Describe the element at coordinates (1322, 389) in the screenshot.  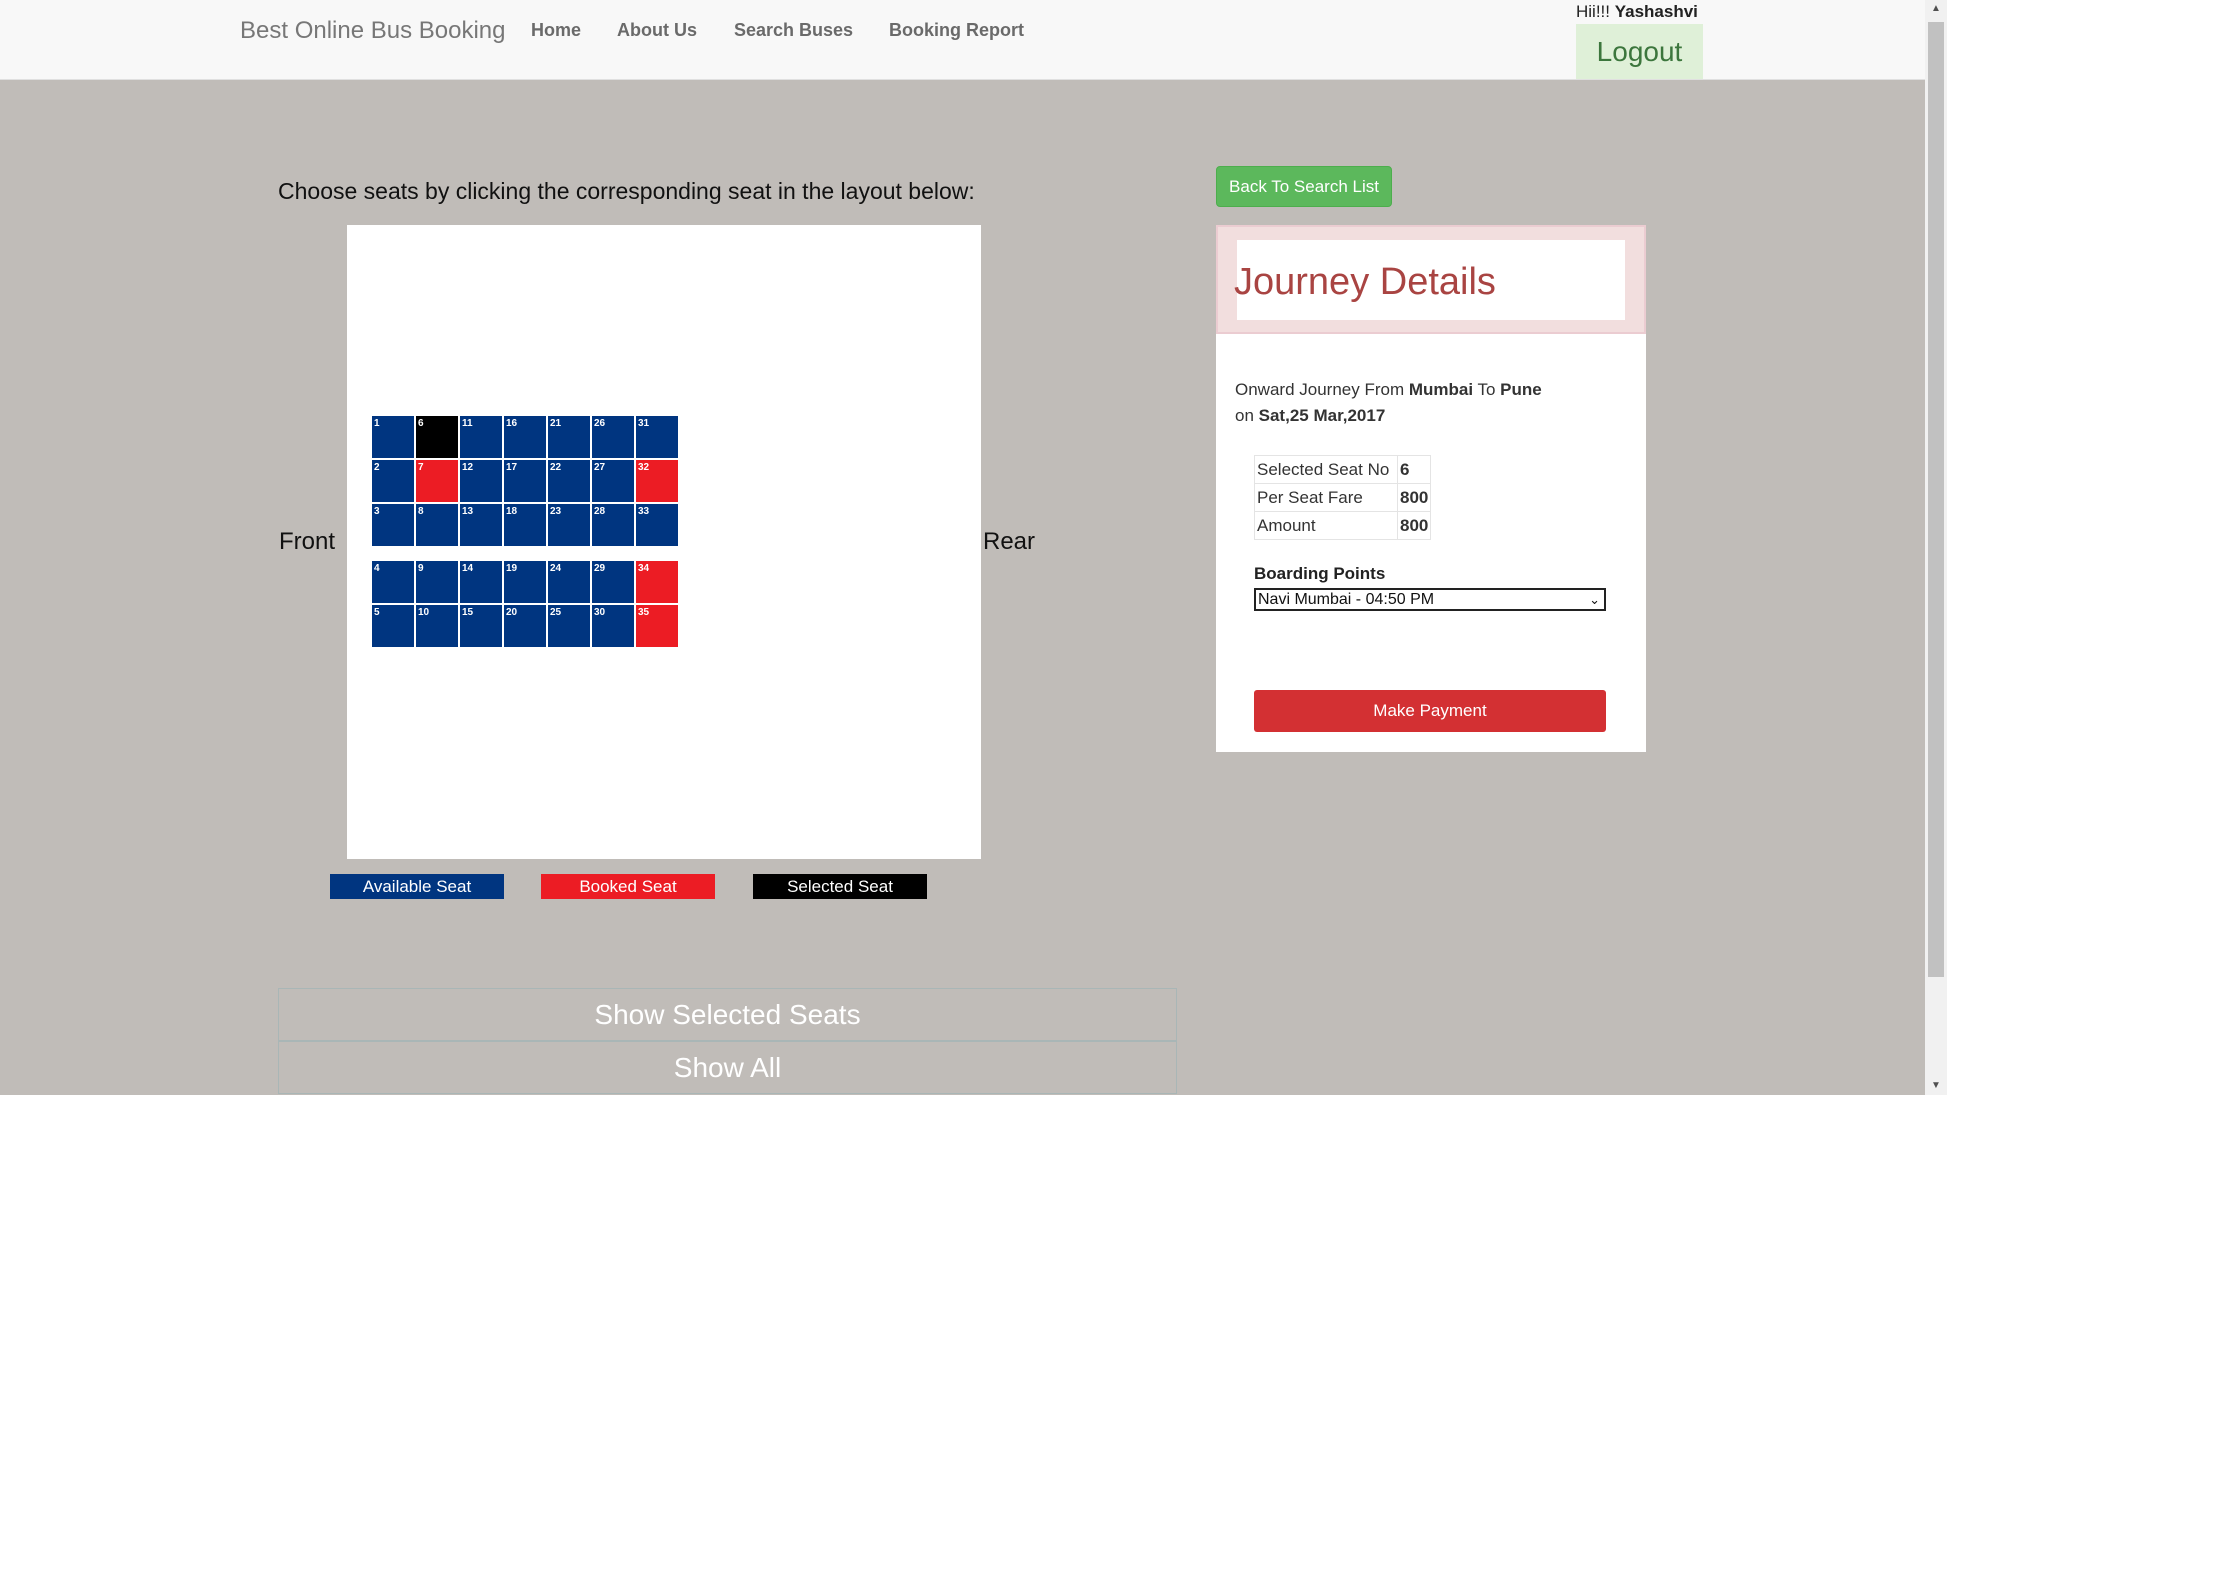
I see `journey-prefix: Onward Journey From` at that location.